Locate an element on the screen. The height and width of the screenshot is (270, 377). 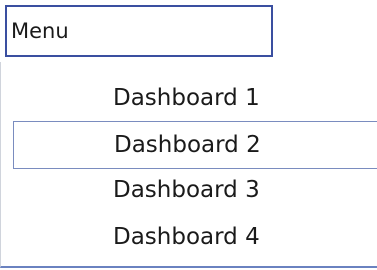
menu-button-label: Menu is located at coordinates (40, 31).